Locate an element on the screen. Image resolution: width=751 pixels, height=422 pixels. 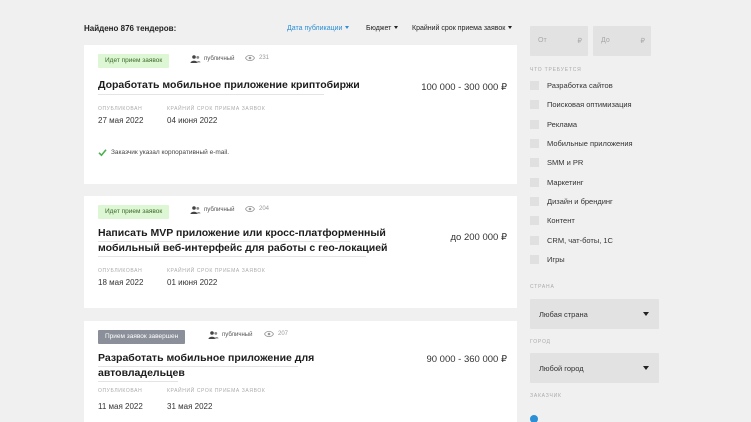
radio-button is located at coordinates (534, 418).